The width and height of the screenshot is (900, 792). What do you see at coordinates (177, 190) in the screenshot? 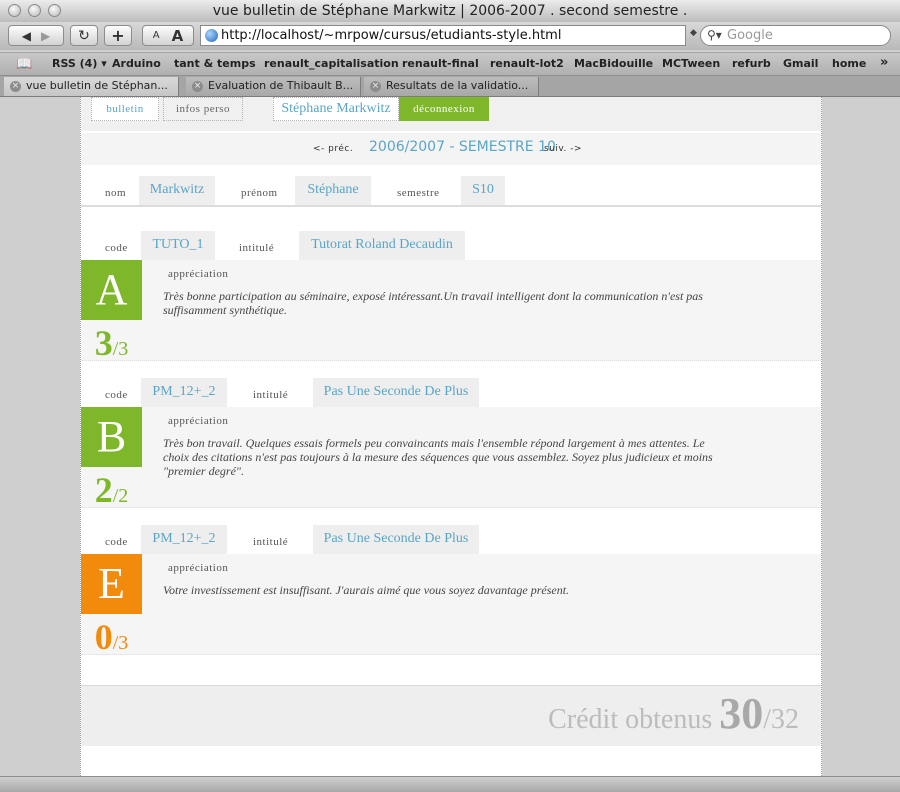
I see `nom-value: Markwitz` at bounding box center [177, 190].